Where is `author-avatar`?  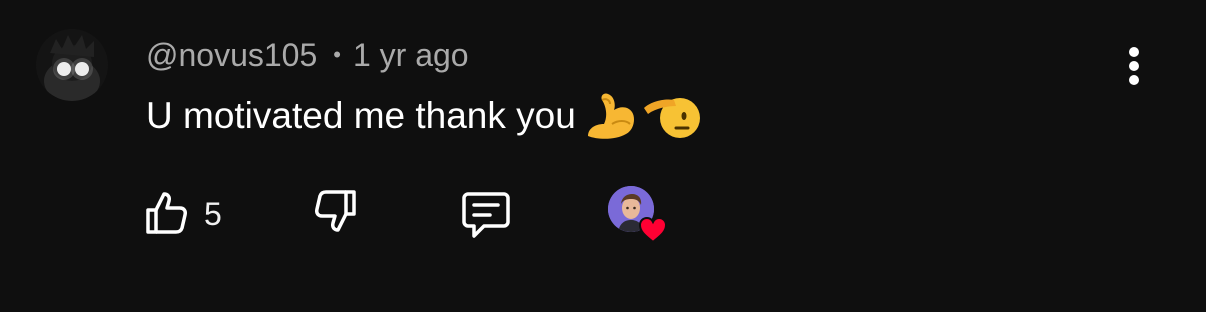 author-avatar is located at coordinates (72, 65).